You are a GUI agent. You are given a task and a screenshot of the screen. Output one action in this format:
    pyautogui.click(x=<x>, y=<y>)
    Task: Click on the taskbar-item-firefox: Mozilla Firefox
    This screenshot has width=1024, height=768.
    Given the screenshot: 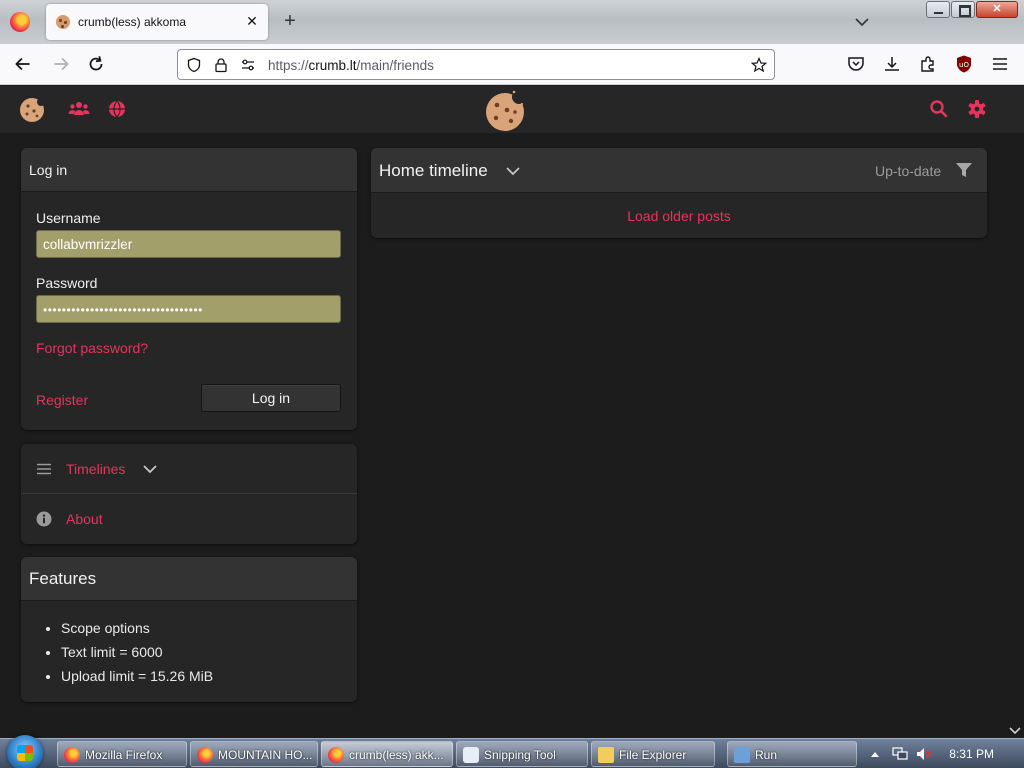 What is the action you would take?
    pyautogui.click(x=122, y=754)
    